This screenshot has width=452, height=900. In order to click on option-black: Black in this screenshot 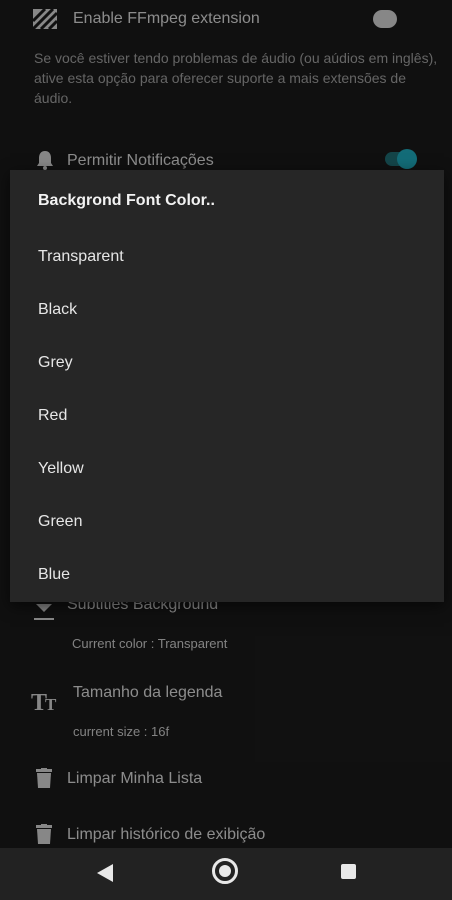, I will do `click(227, 311)`.